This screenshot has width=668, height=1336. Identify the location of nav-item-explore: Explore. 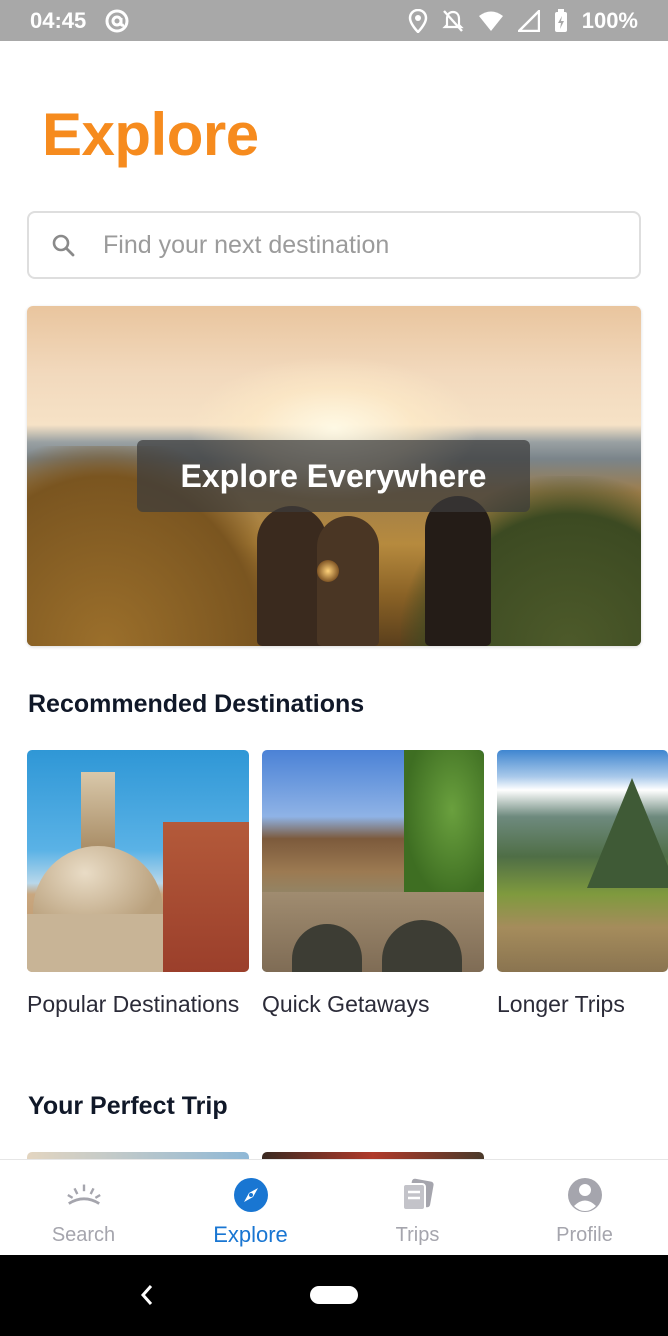
(250, 1207).